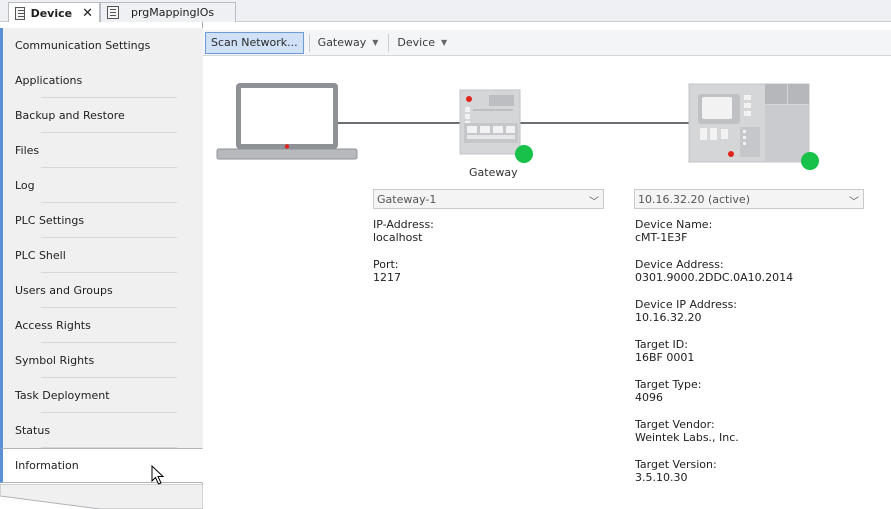 The image size is (891, 509). Describe the element at coordinates (50, 220) in the screenshot. I see `sidebar-item-label: PLC Settings` at that location.